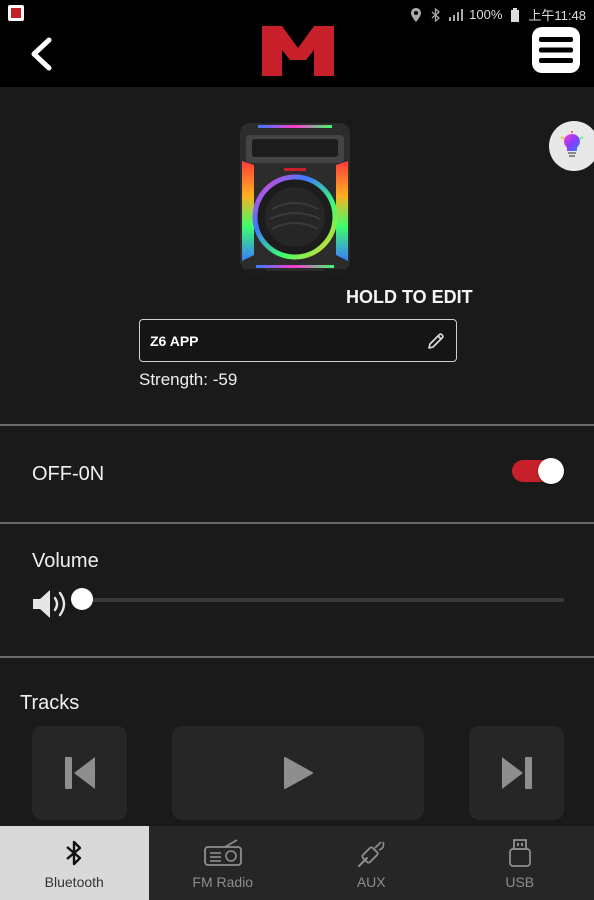 The image size is (594, 900). I want to click on nav-label: FM Radio, so click(223, 882).